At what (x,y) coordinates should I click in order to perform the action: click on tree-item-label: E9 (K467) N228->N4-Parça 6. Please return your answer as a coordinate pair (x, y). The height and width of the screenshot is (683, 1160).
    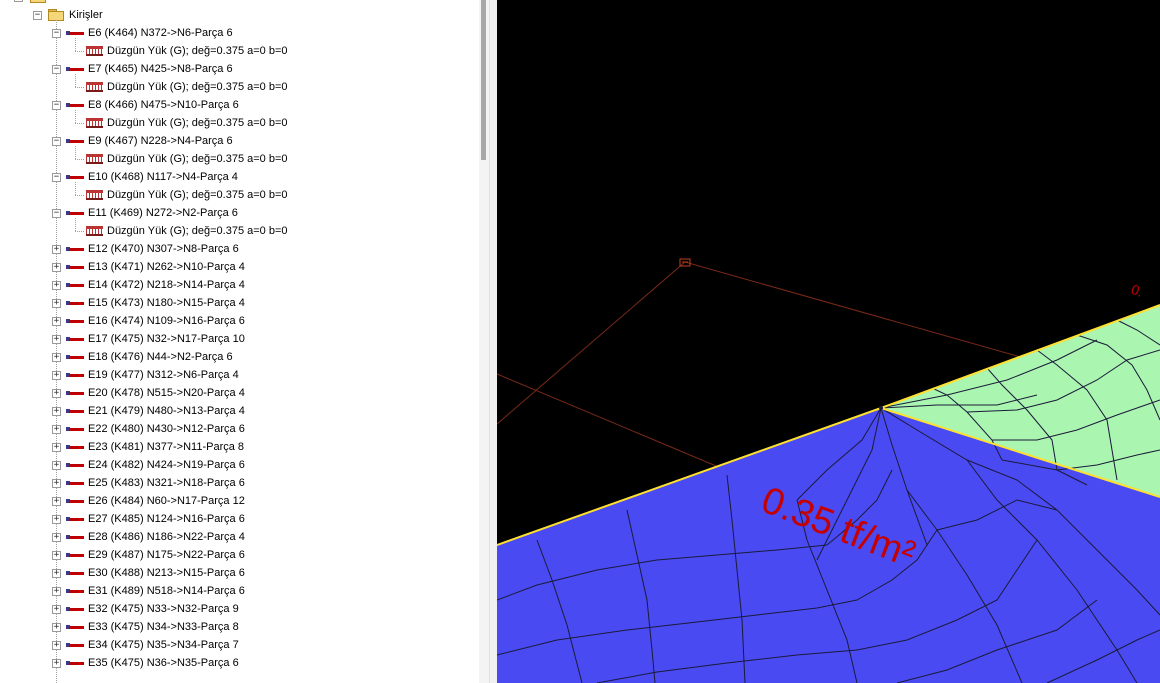
    Looking at the image, I should click on (160, 141).